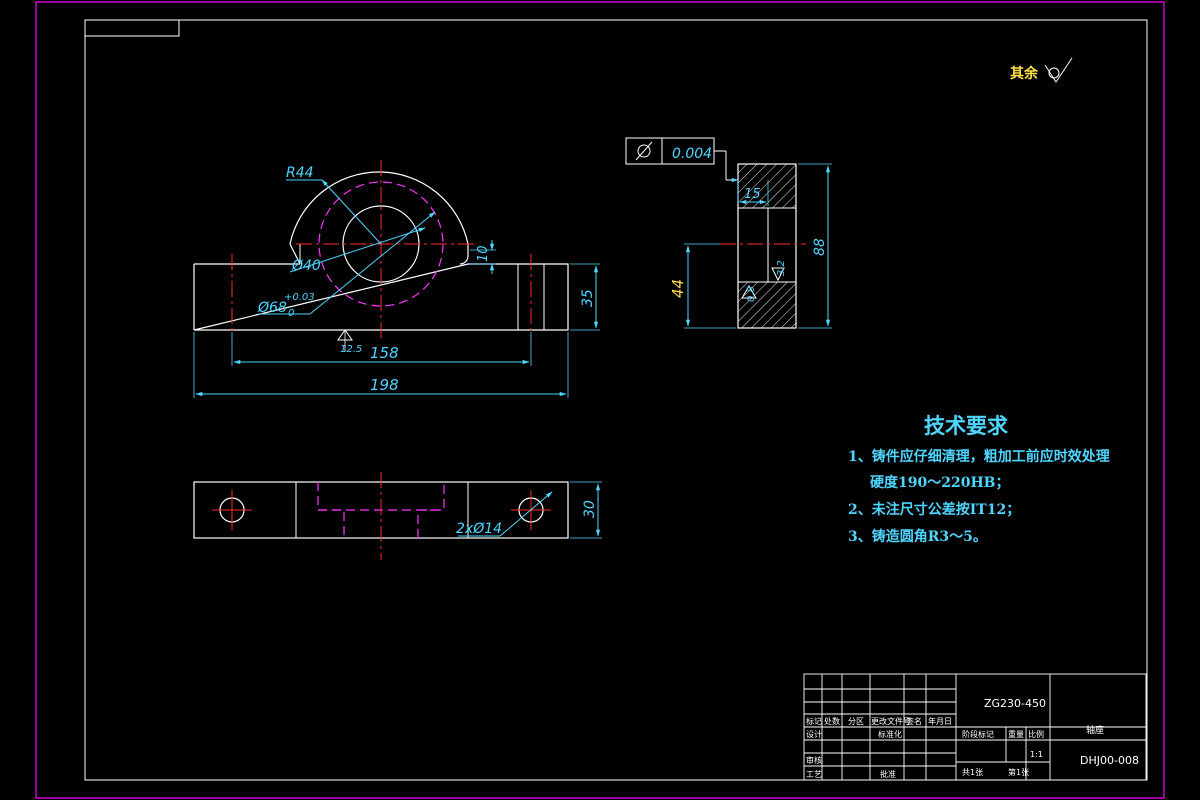 The width and height of the screenshot is (1200, 800). What do you see at coordinates (692, 154) in the screenshot?
I see `tolerance-value: 0.004` at bounding box center [692, 154].